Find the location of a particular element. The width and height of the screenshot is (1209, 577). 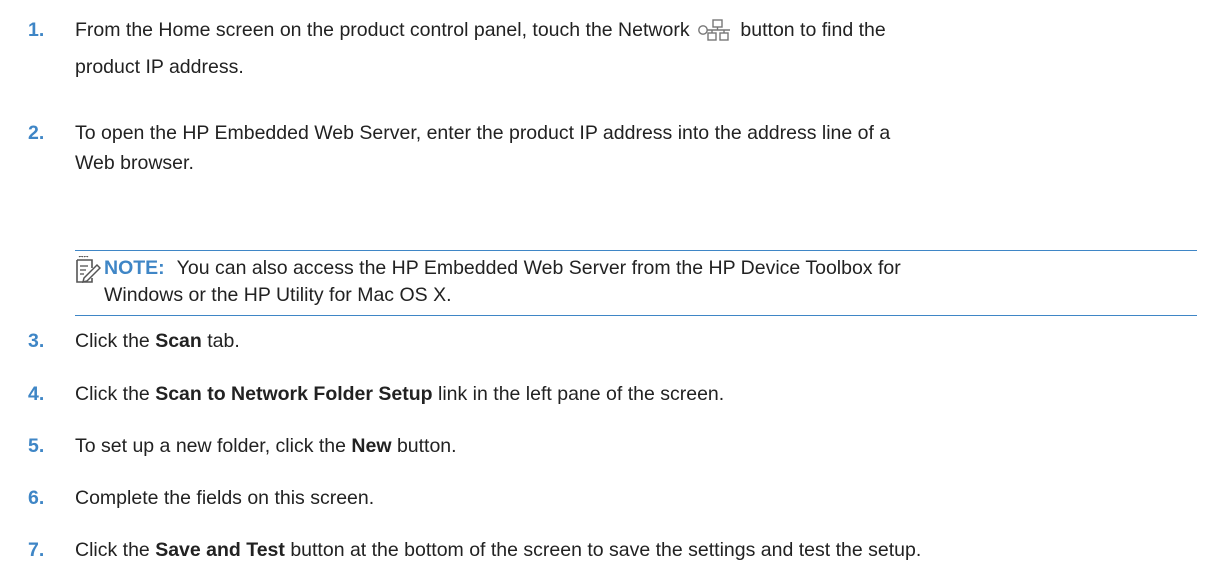

step-text-pre: To set up a new folder, click the is located at coordinates (210, 446).